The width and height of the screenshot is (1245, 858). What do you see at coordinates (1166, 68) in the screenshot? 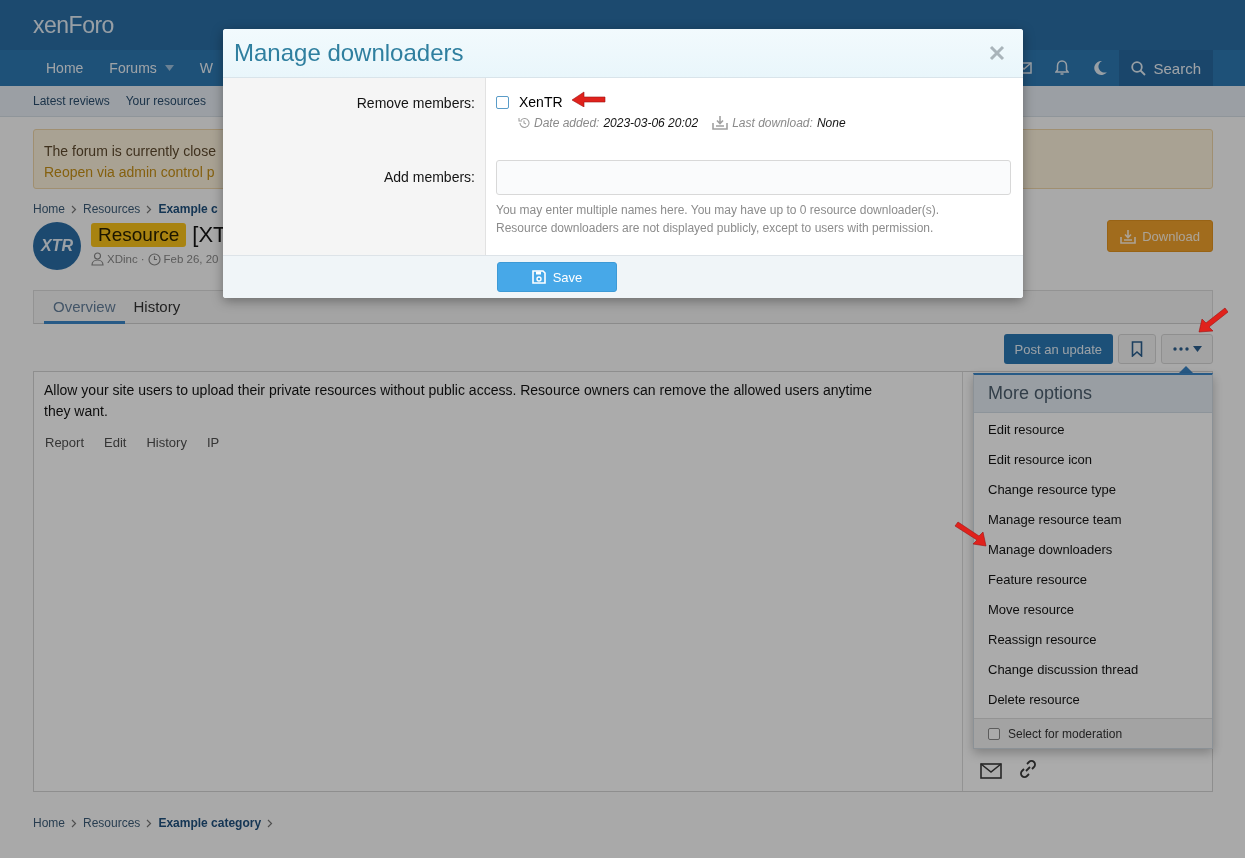
I see `search-button: Search` at bounding box center [1166, 68].